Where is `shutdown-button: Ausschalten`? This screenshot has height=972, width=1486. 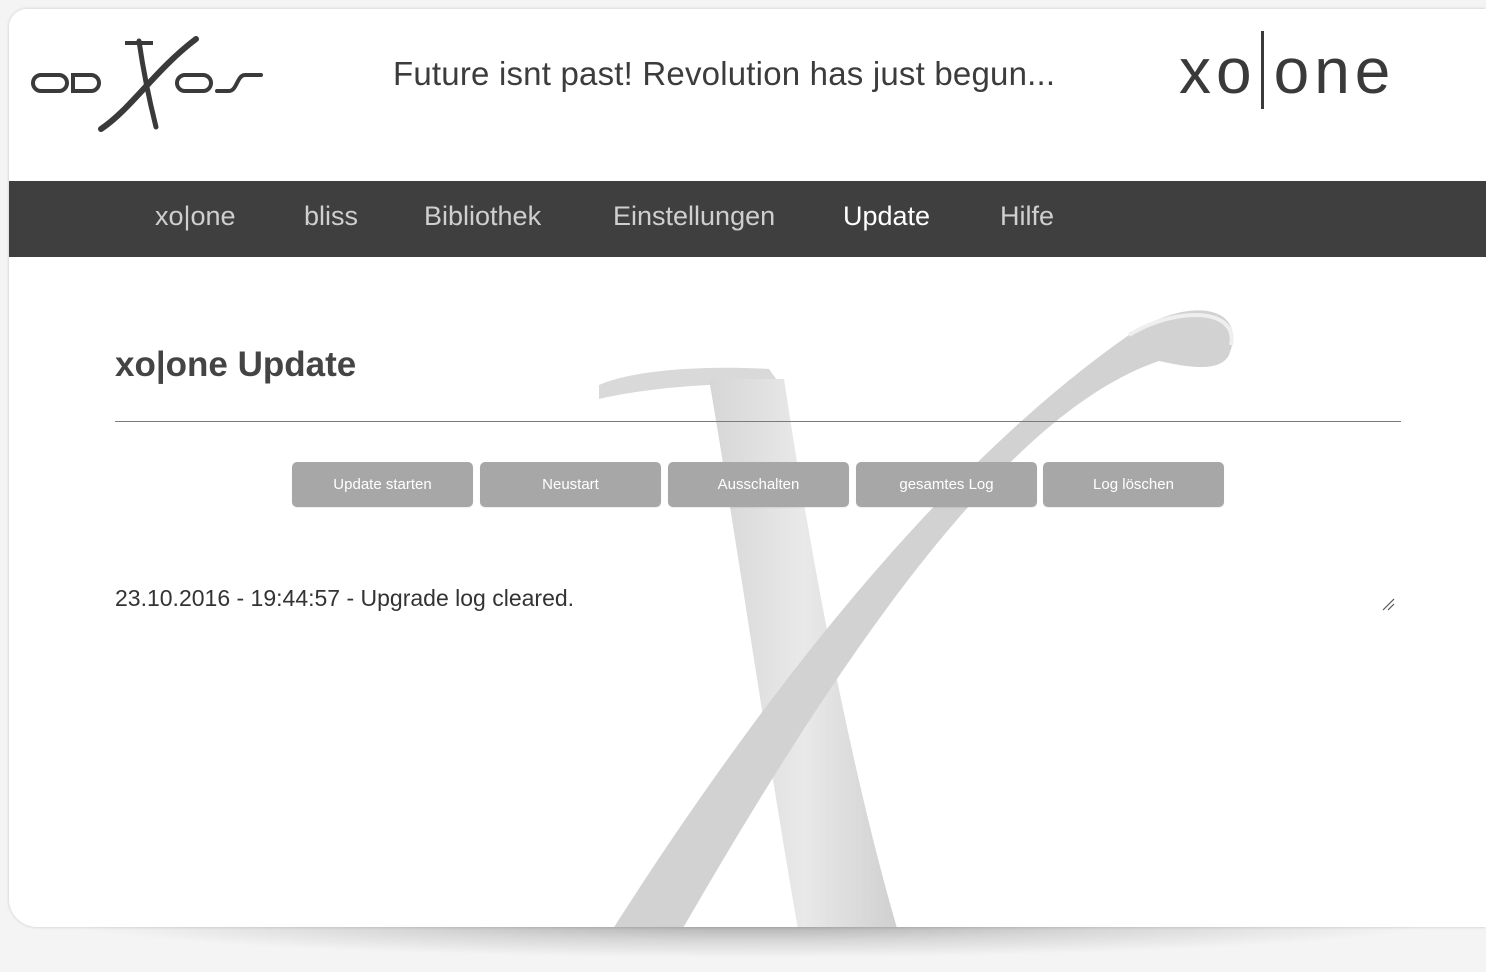
shutdown-button: Ausschalten is located at coordinates (758, 484).